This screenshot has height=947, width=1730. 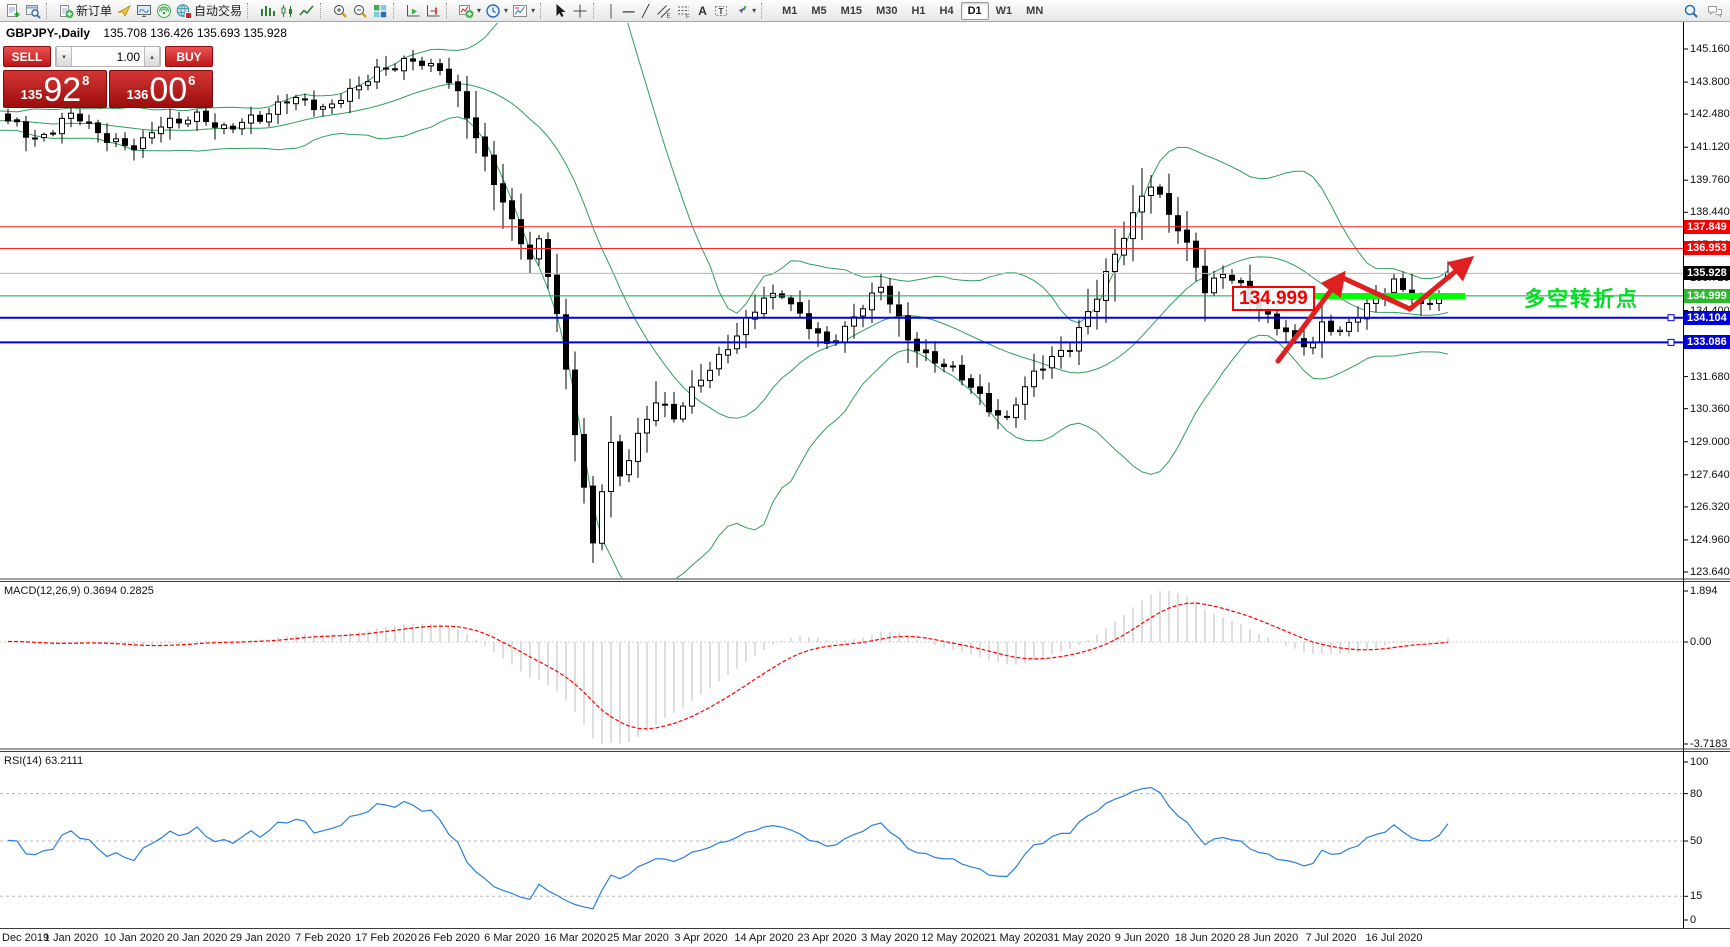 I want to click on chart-shift-button, so click(x=433, y=10).